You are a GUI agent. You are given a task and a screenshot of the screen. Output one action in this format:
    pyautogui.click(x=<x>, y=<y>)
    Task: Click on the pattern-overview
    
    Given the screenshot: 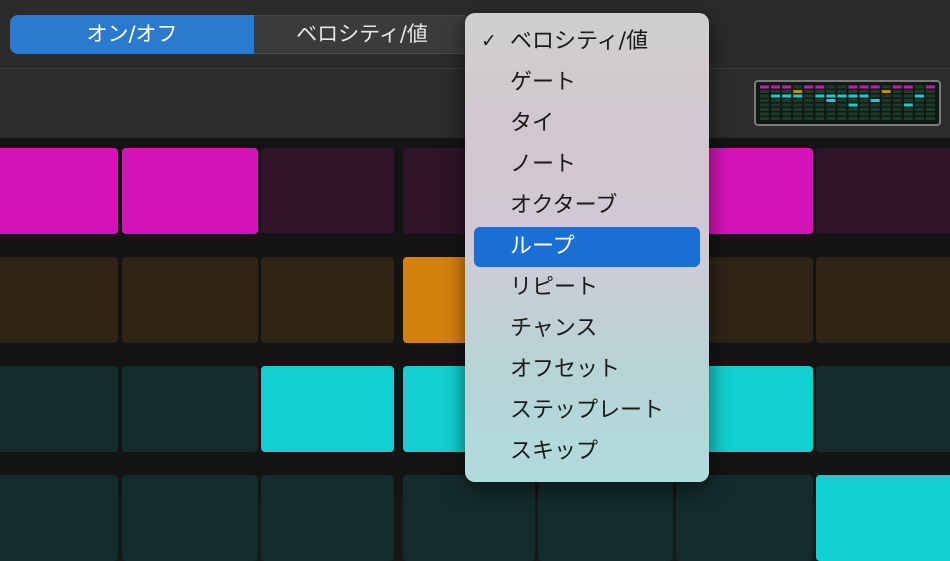 What is the action you would take?
    pyautogui.click(x=847, y=103)
    